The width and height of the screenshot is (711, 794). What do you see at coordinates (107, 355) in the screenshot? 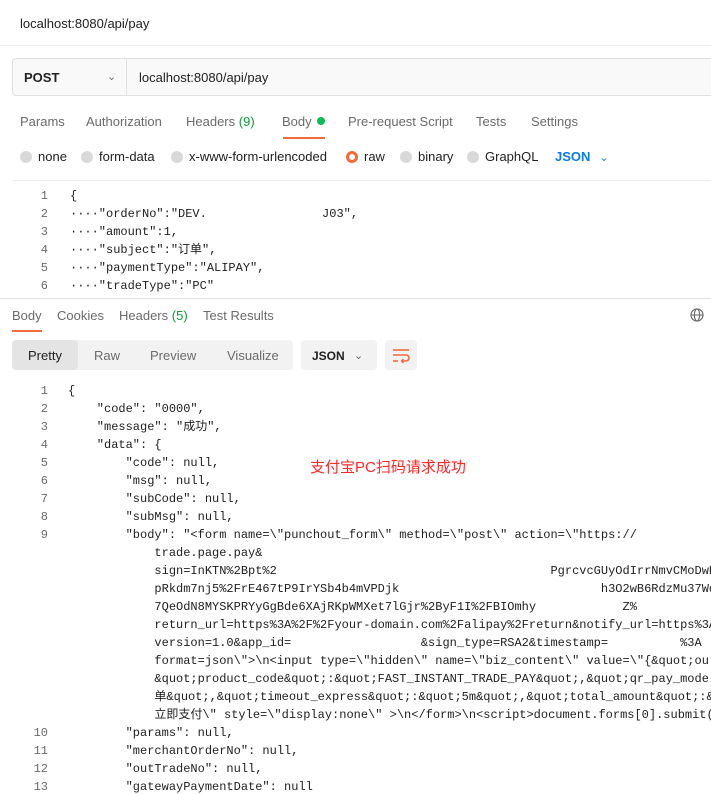
I see `view-raw: Raw` at bounding box center [107, 355].